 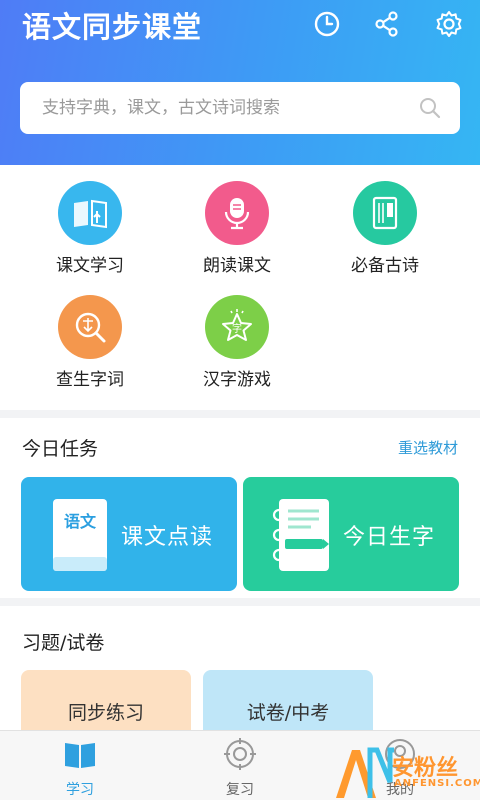 I want to click on feature-character-games: 字 汉字游戏, so click(x=237, y=343).